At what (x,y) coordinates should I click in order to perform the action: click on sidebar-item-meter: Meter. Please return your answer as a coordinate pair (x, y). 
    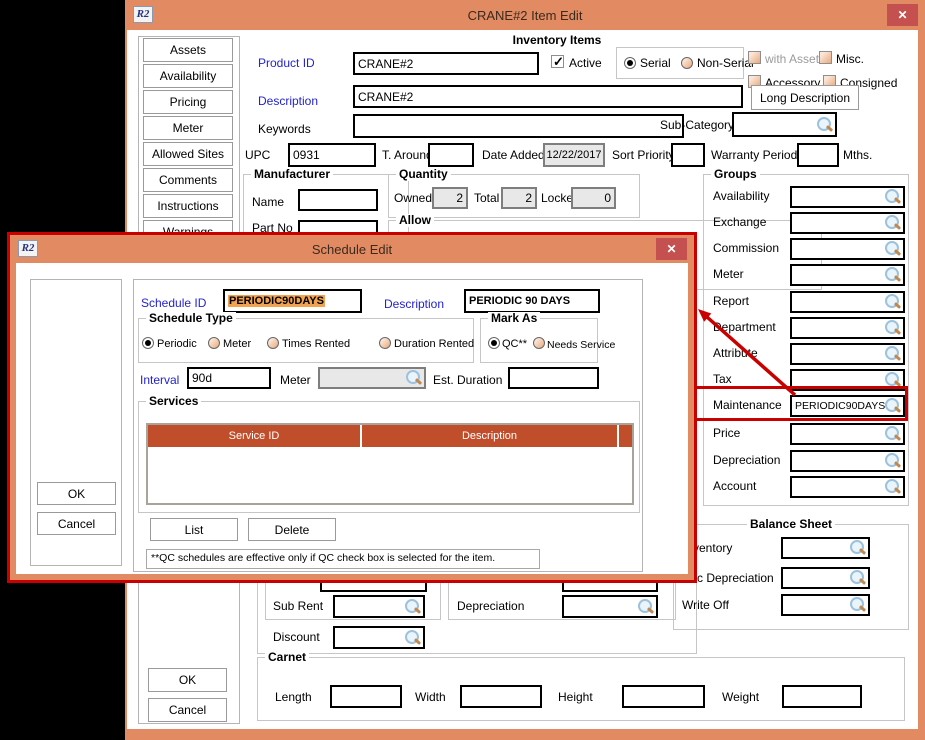
    Looking at the image, I should click on (188, 128).